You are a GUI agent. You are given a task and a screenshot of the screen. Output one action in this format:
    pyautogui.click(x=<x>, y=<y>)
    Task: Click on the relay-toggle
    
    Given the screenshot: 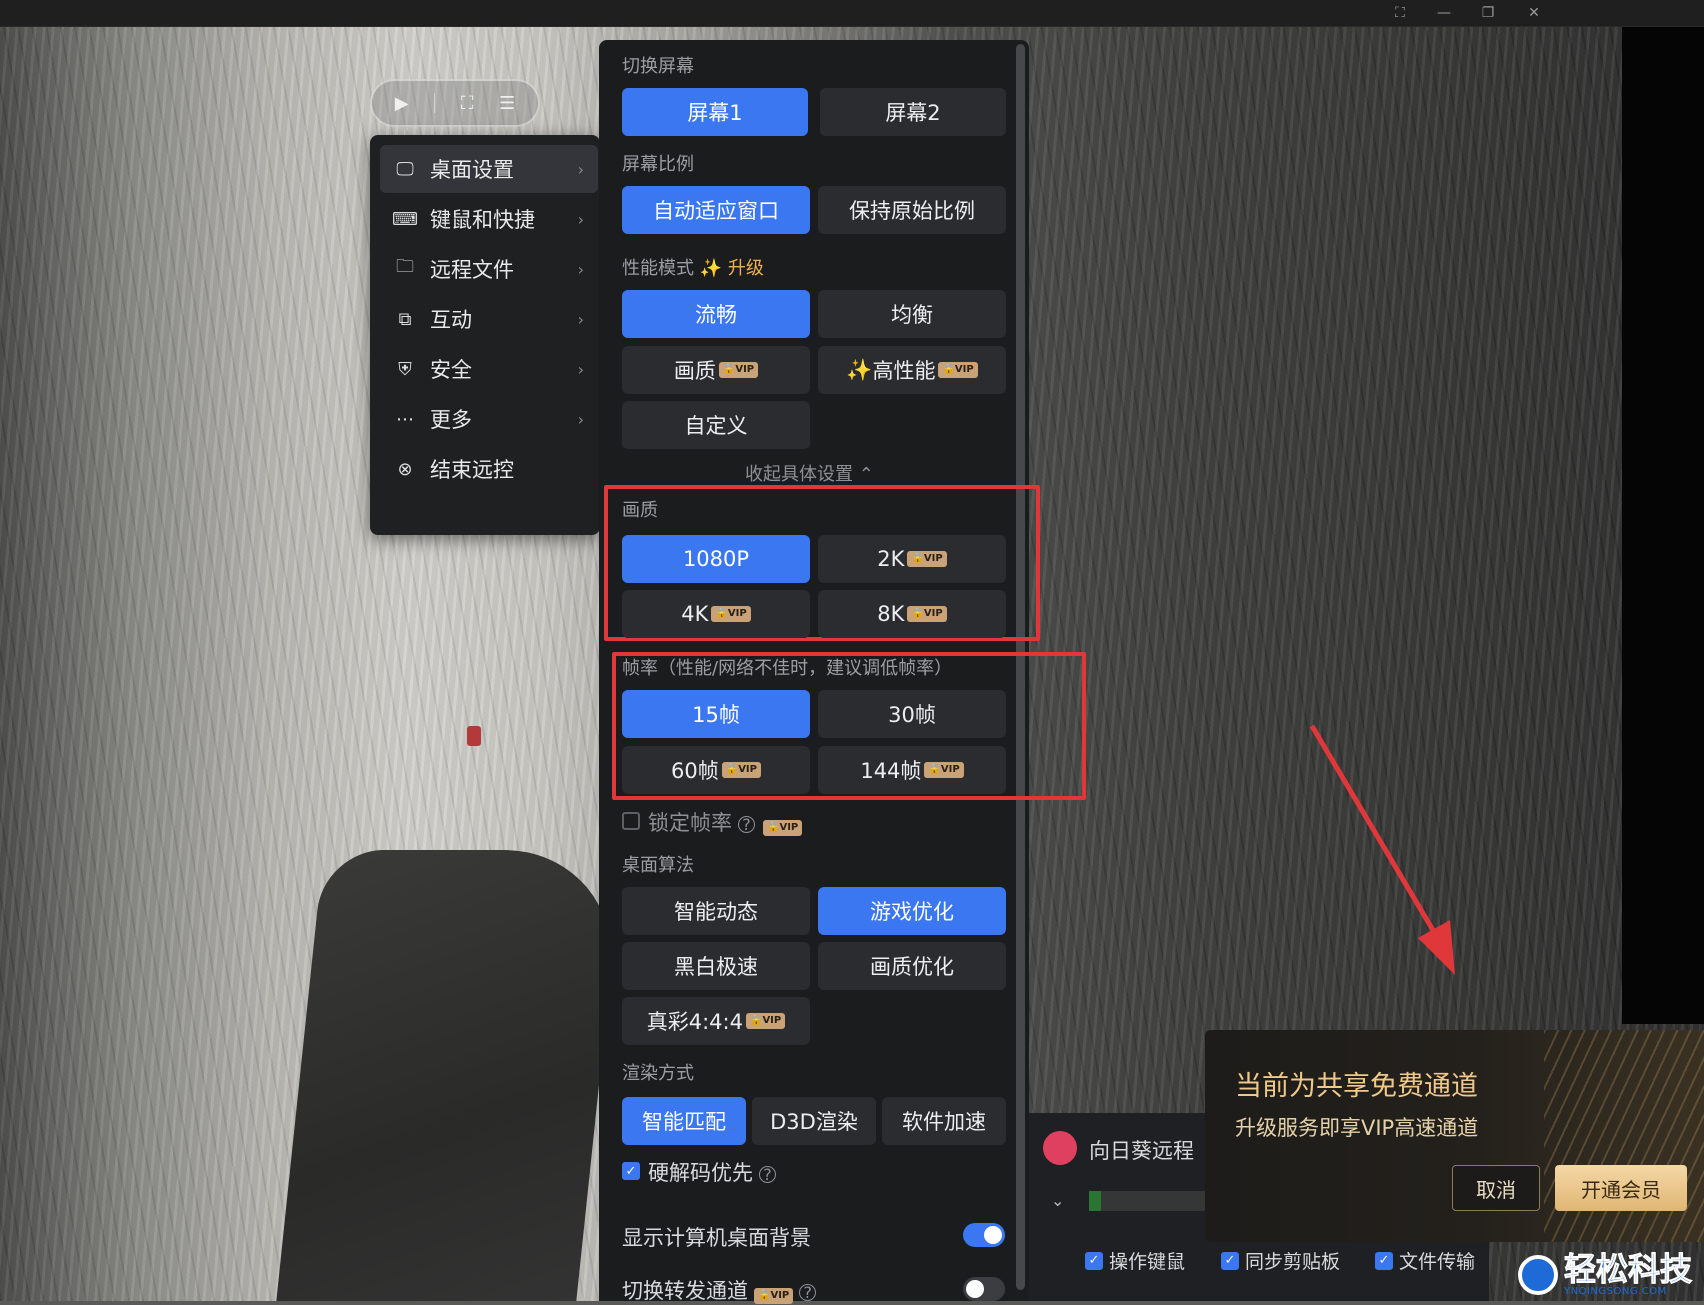 What is the action you would take?
    pyautogui.click(x=984, y=1289)
    